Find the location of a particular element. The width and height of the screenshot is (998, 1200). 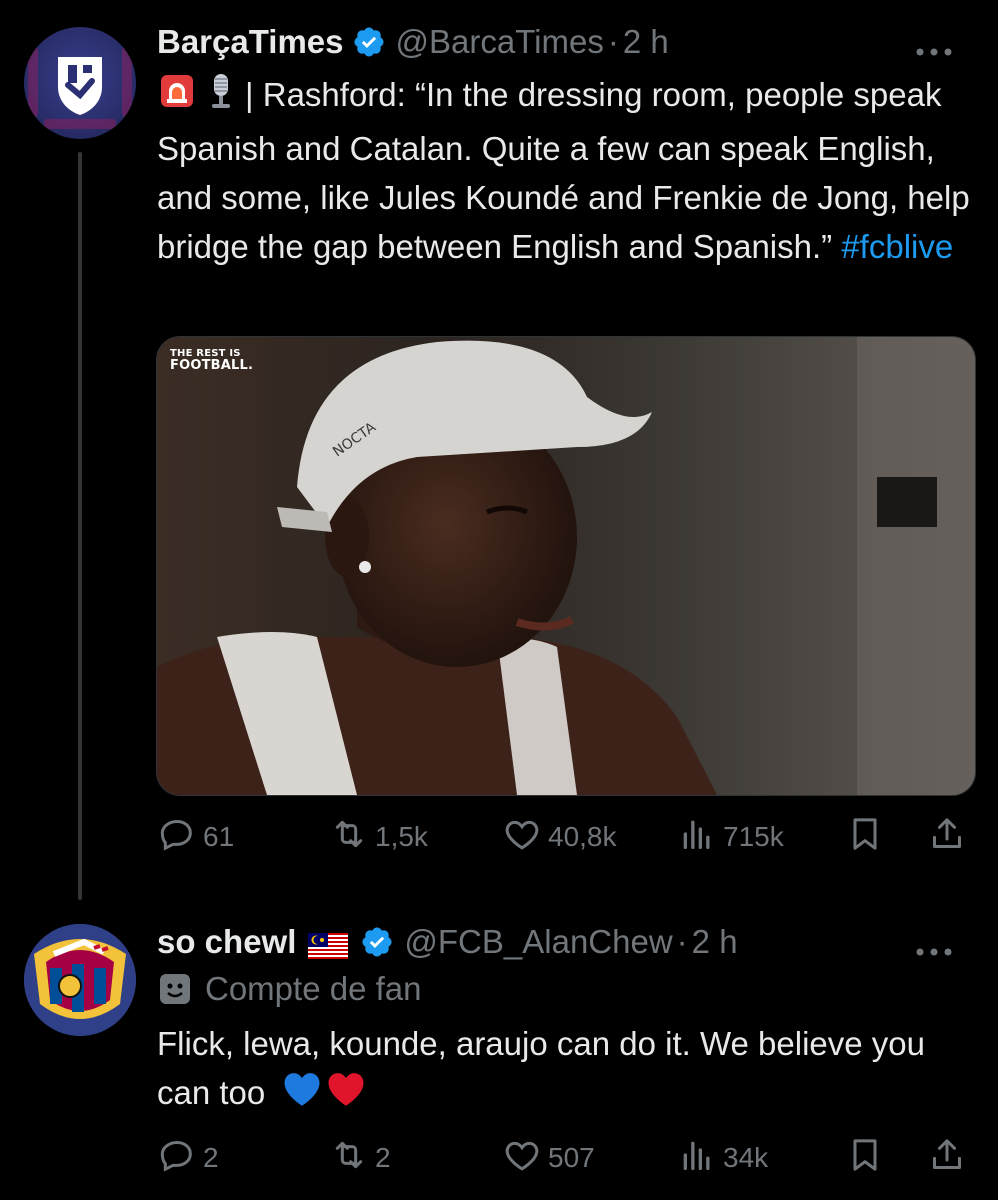

blue-heart-icon is located at coordinates (302, 1095).